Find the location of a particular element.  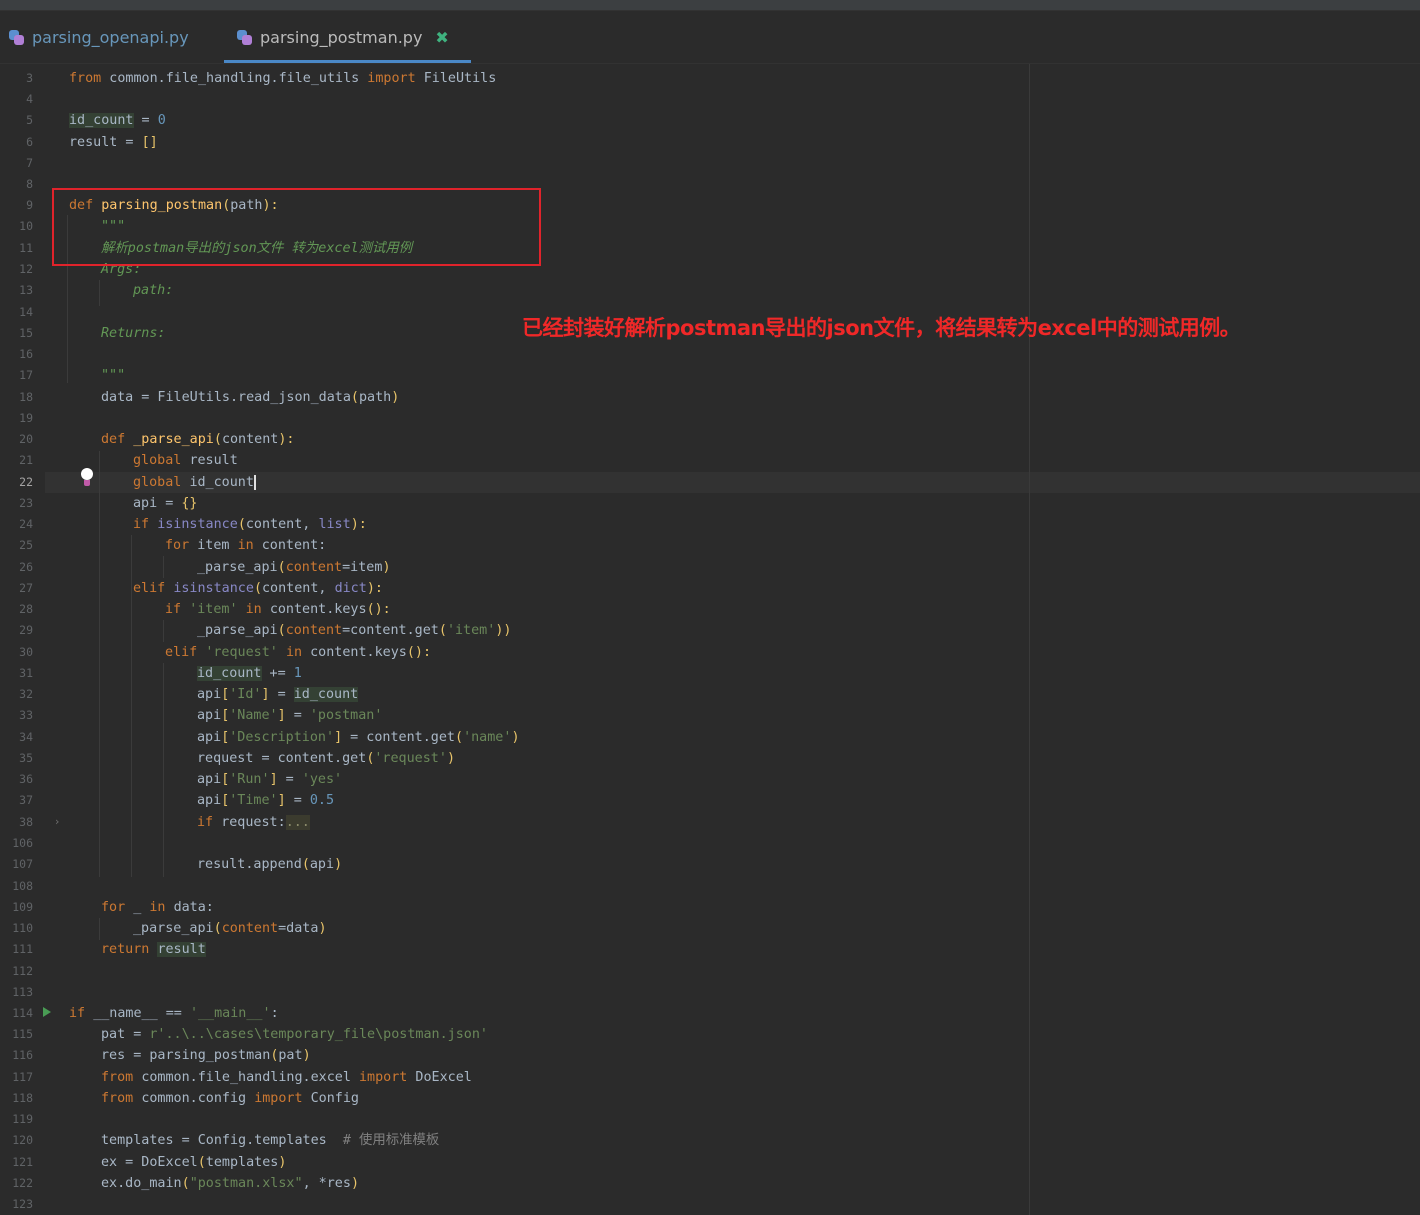

lightbulb-icon is located at coordinates (87, 478).